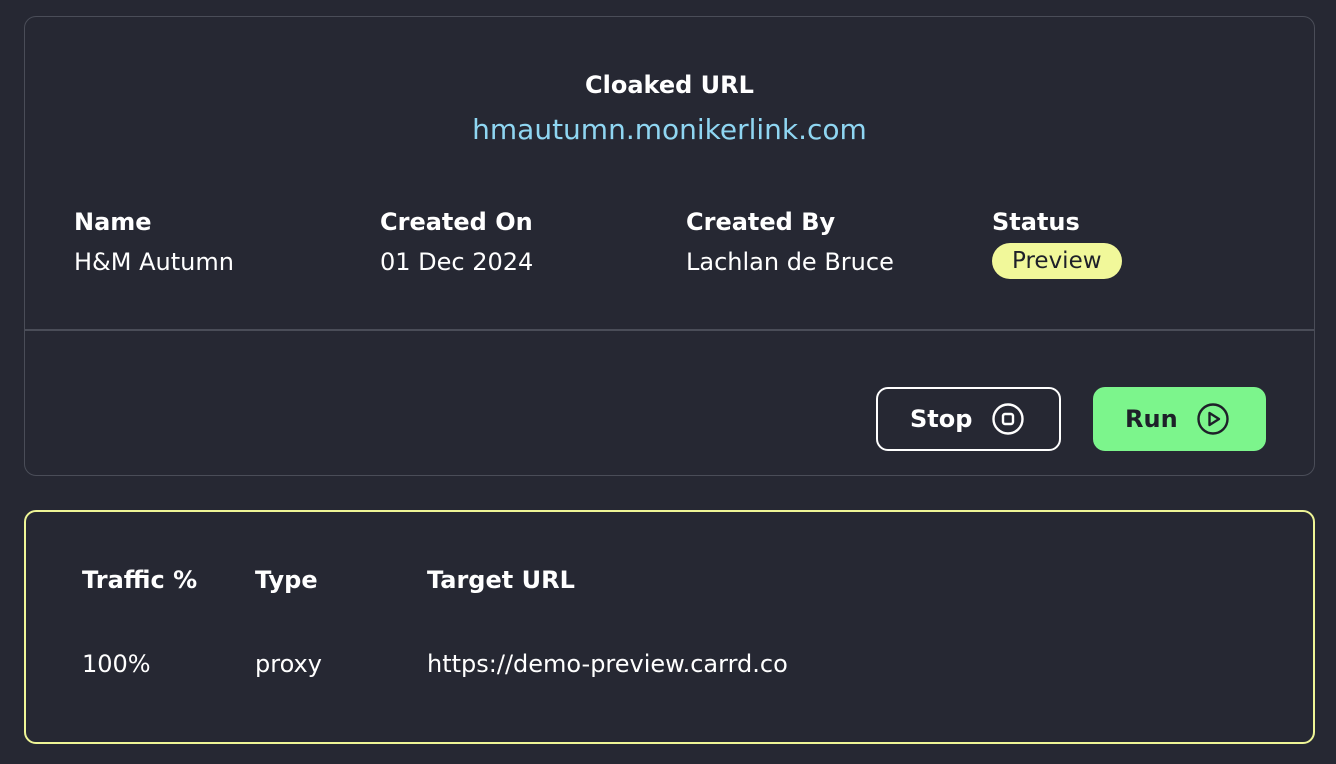  What do you see at coordinates (761, 222) in the screenshot?
I see `created-by-label: Created By` at bounding box center [761, 222].